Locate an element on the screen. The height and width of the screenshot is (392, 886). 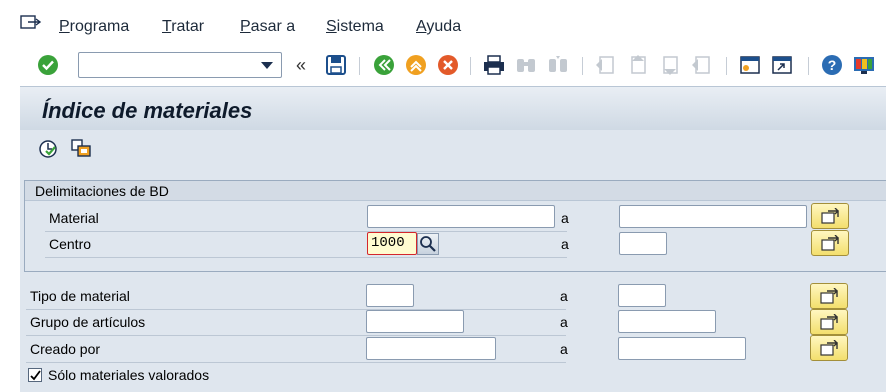
label-centro: Centro is located at coordinates (70, 244).